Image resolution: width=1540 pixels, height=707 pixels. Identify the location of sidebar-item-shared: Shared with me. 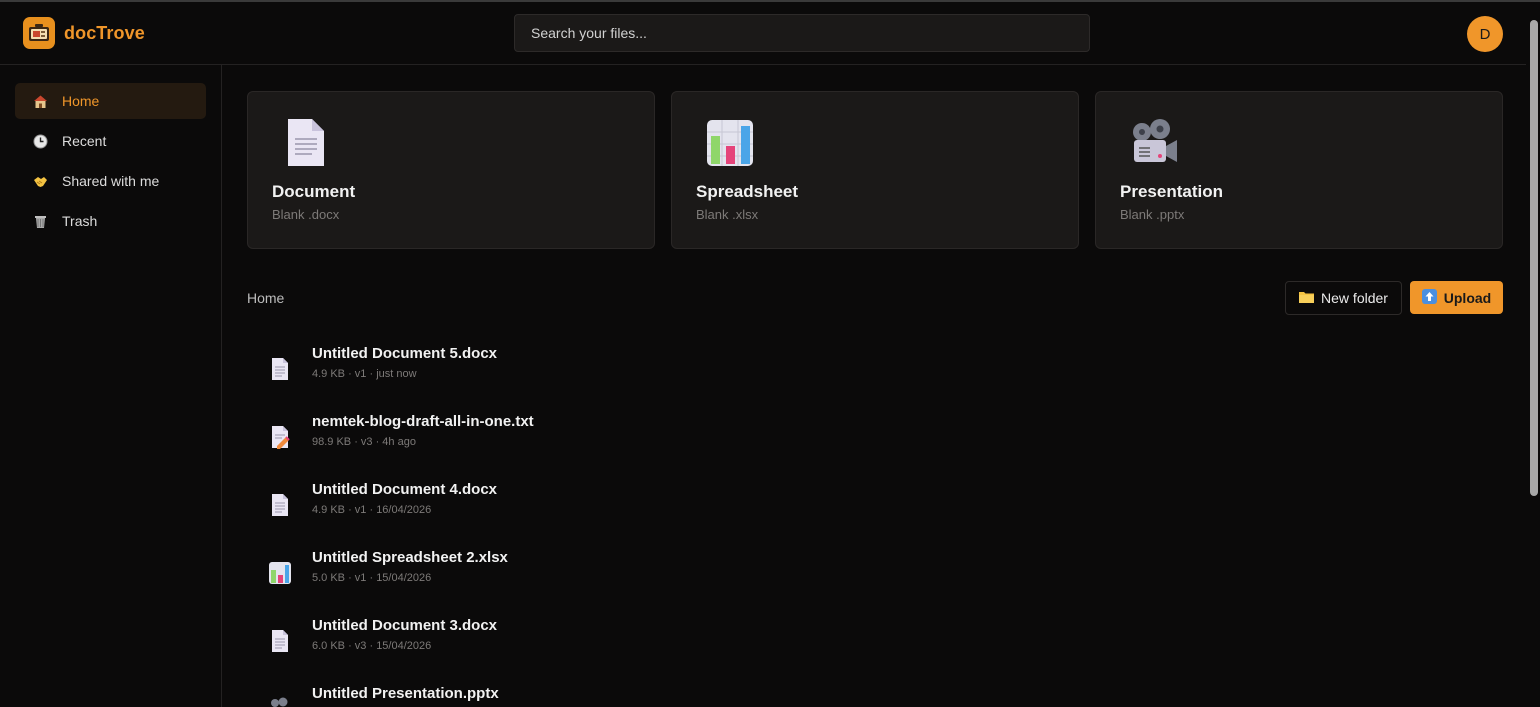
(110, 181).